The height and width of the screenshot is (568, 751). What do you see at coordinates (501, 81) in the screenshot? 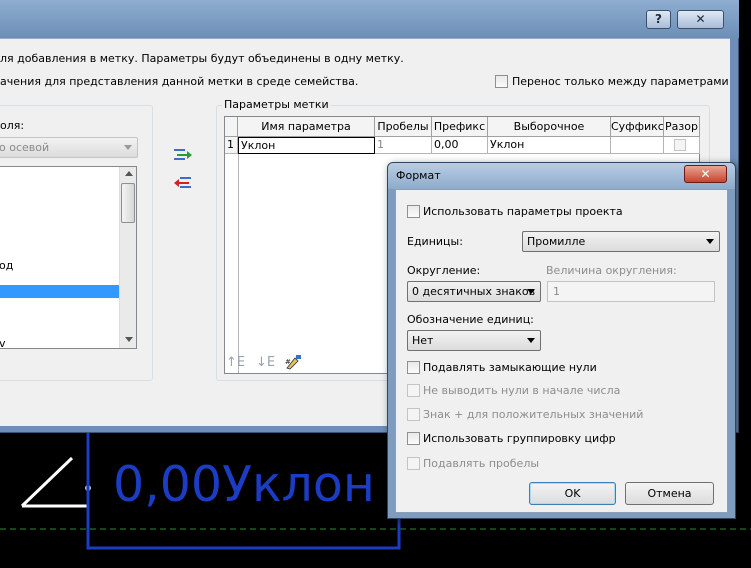
I see `wrap-between-params-checkbox` at bounding box center [501, 81].